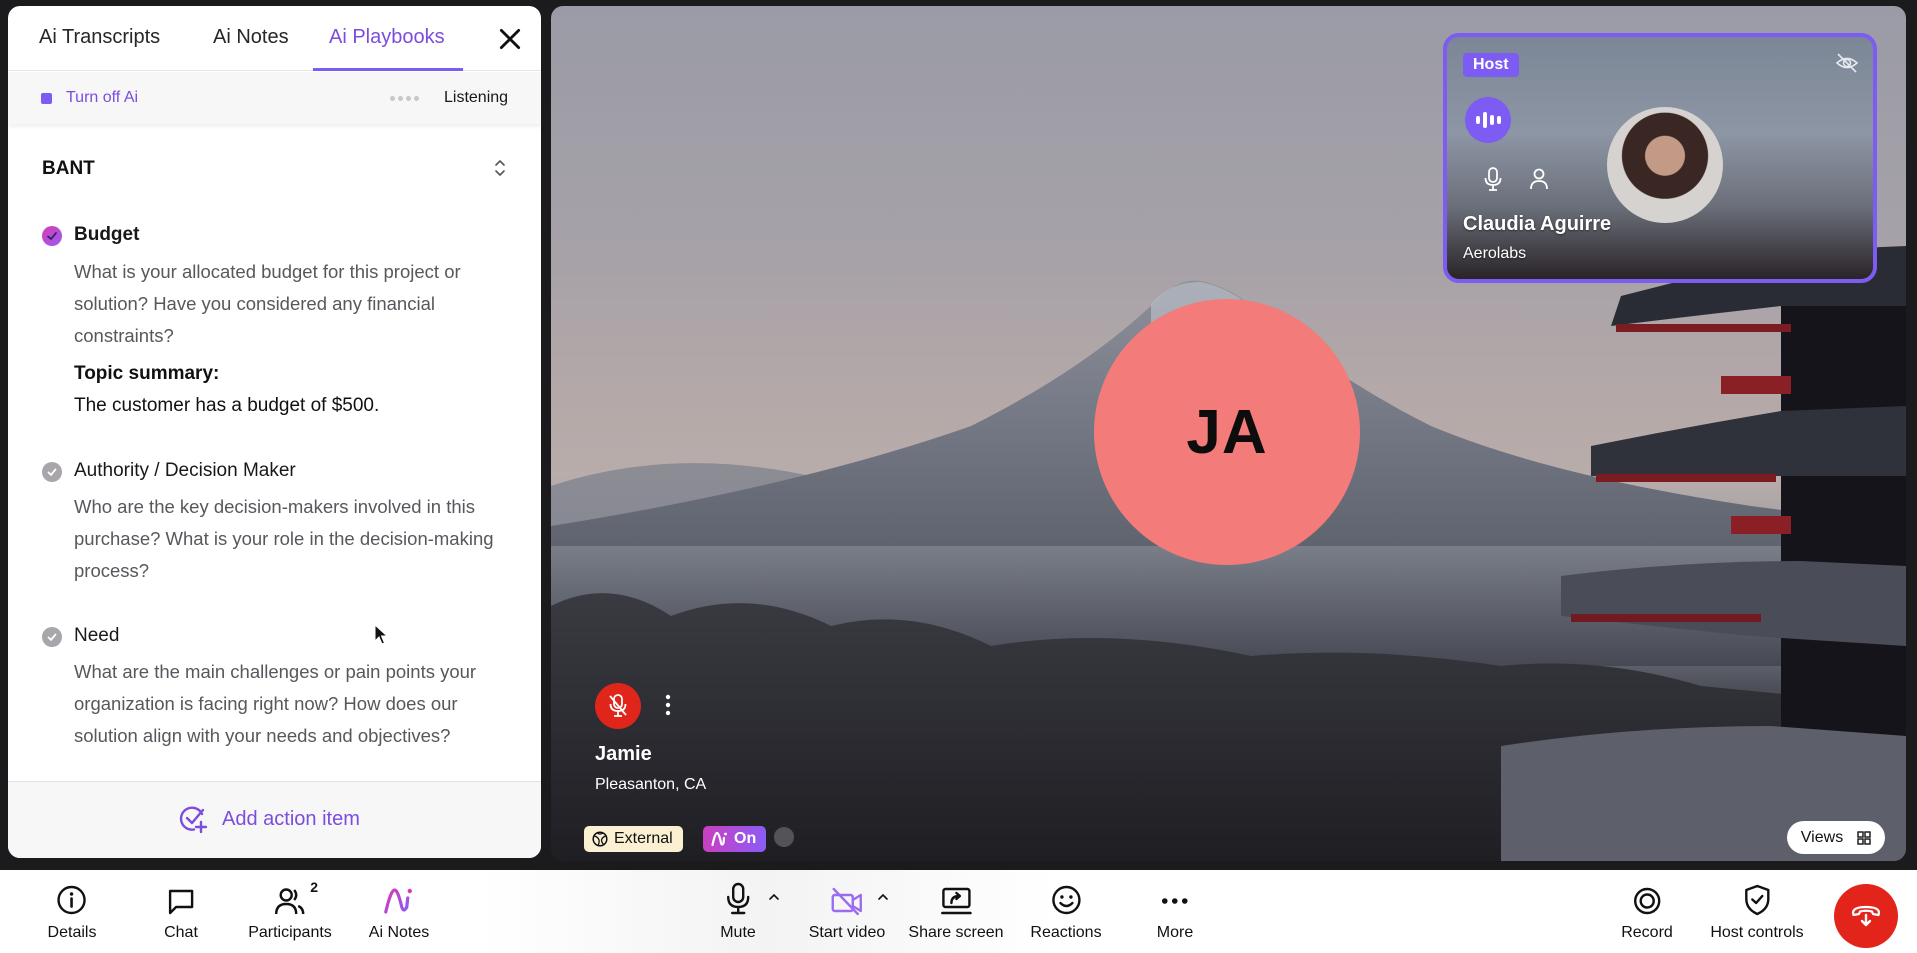  What do you see at coordinates (643, 838) in the screenshot?
I see `external-badge-label: External` at bounding box center [643, 838].